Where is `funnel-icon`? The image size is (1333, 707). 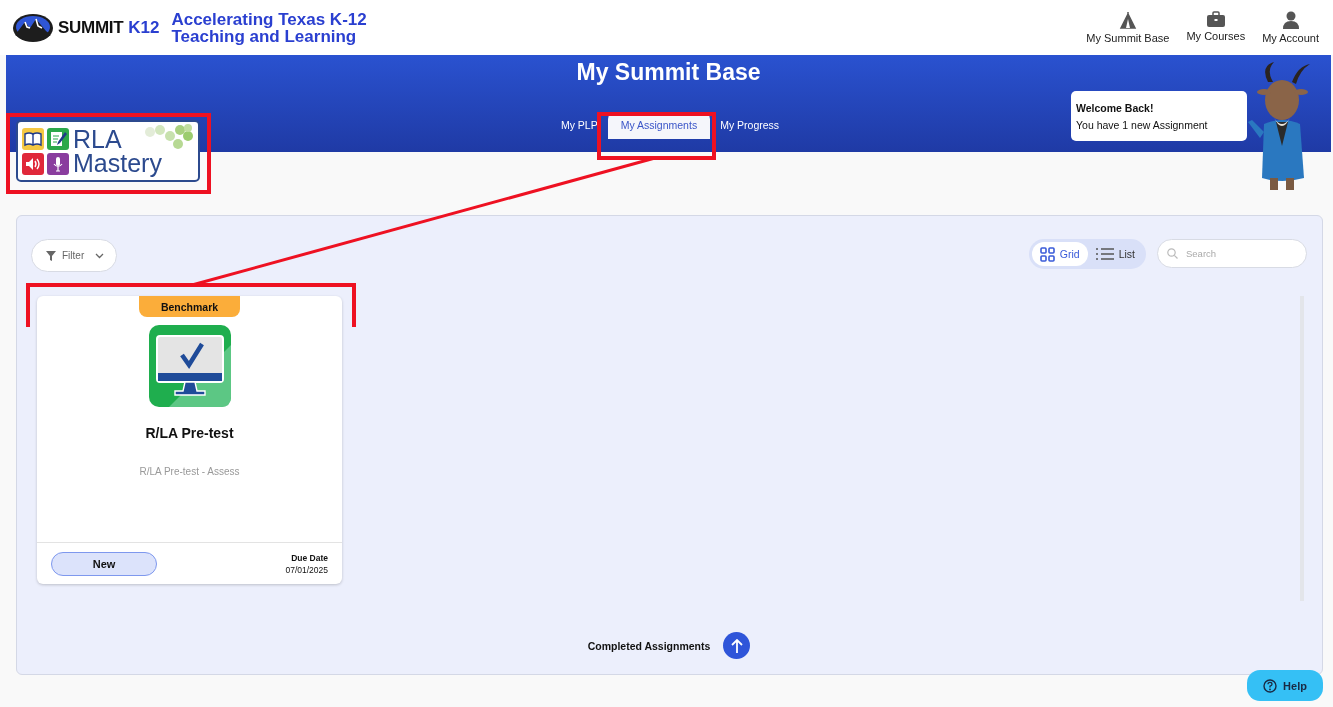
funnel-icon is located at coordinates (51, 255).